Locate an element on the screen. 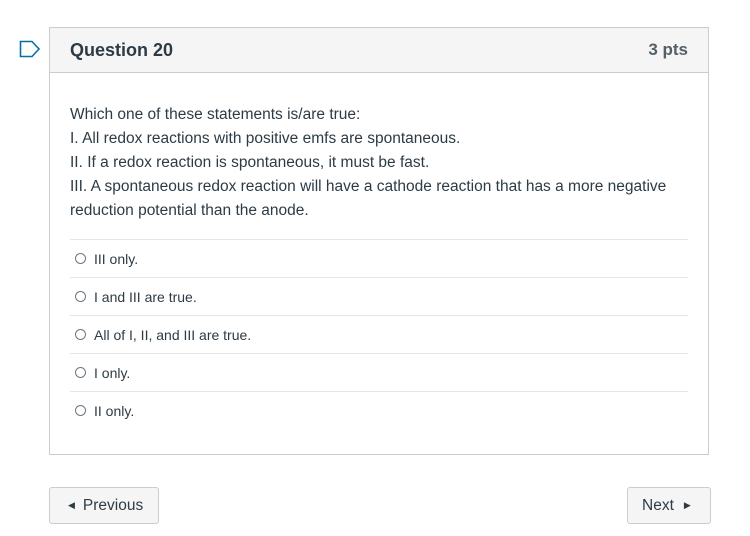 The width and height of the screenshot is (750, 536). answer-label: I only. is located at coordinates (112, 372).